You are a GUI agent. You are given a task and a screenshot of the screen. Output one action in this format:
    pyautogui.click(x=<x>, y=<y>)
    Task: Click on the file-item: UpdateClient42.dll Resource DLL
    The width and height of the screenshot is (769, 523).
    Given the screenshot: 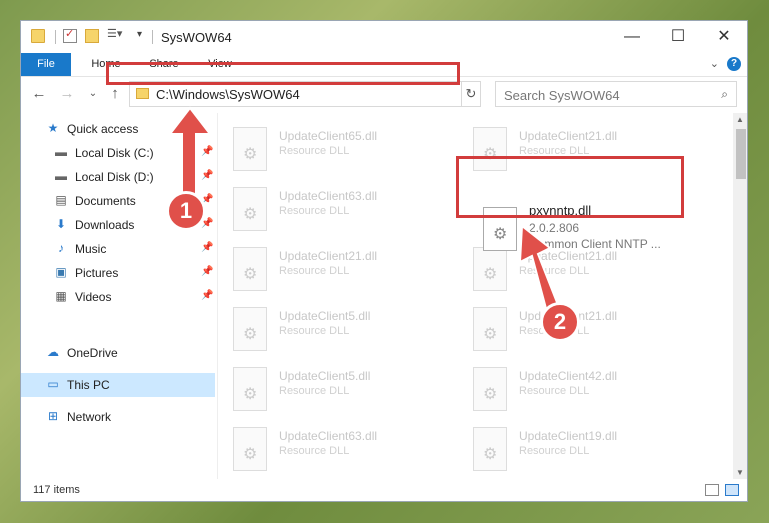 What is the action you would take?
    pyautogui.click(x=574, y=389)
    